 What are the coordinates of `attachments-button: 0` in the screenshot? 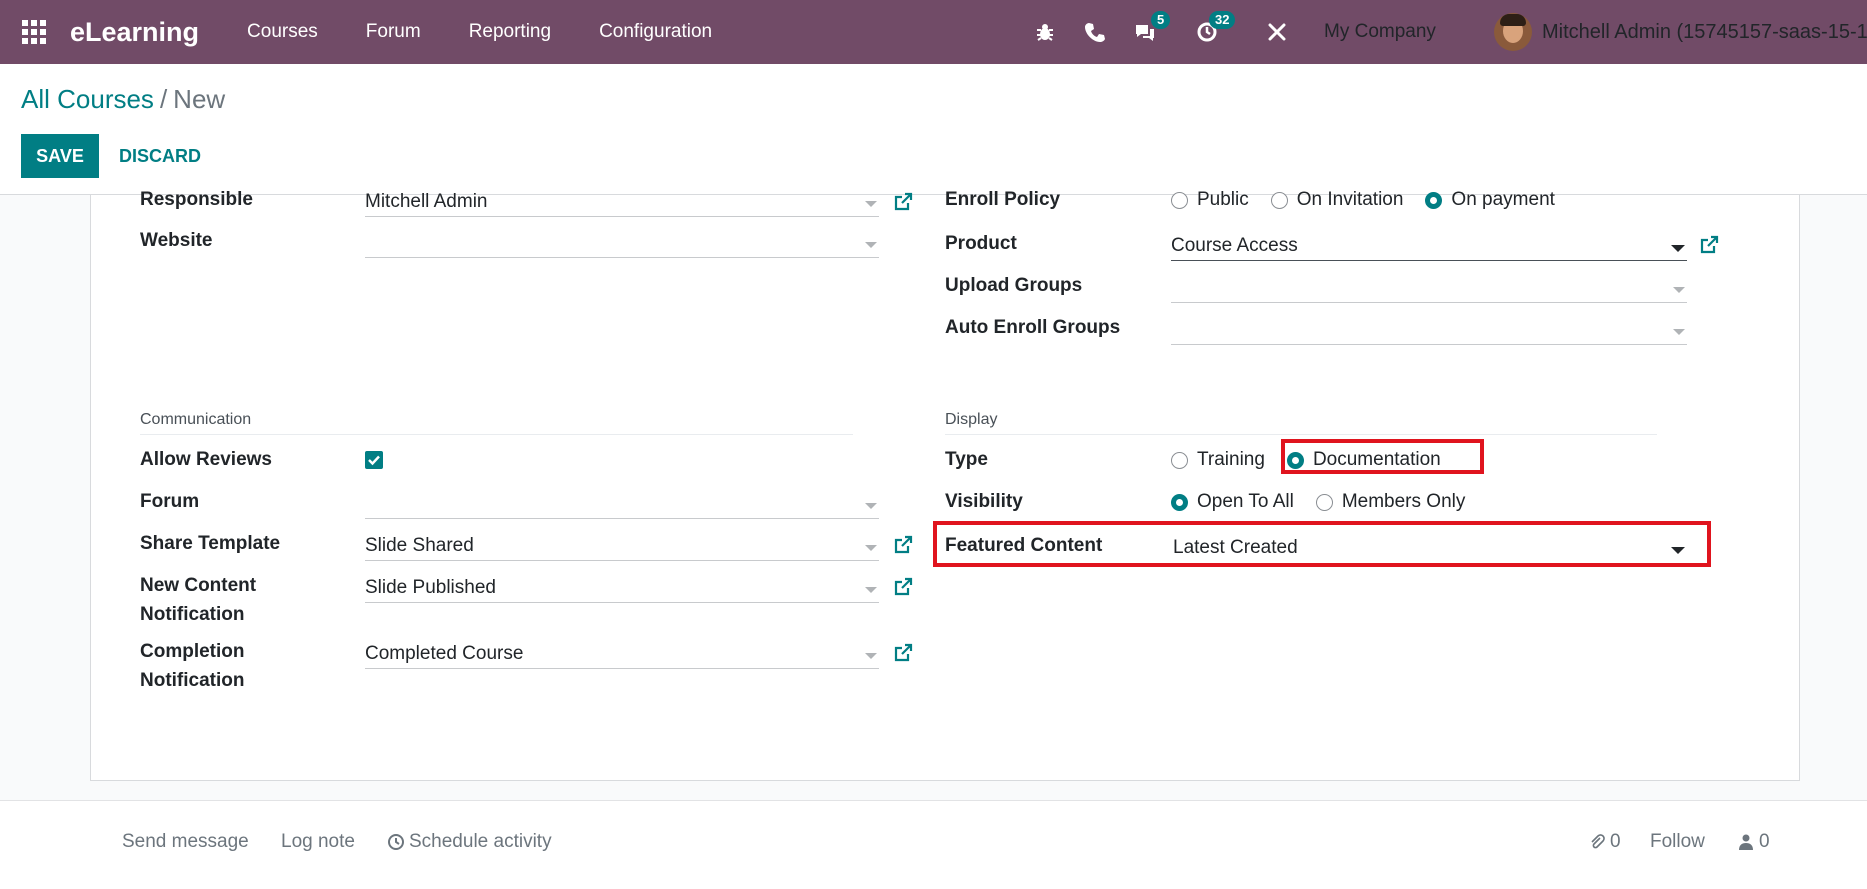 It's located at (1604, 842).